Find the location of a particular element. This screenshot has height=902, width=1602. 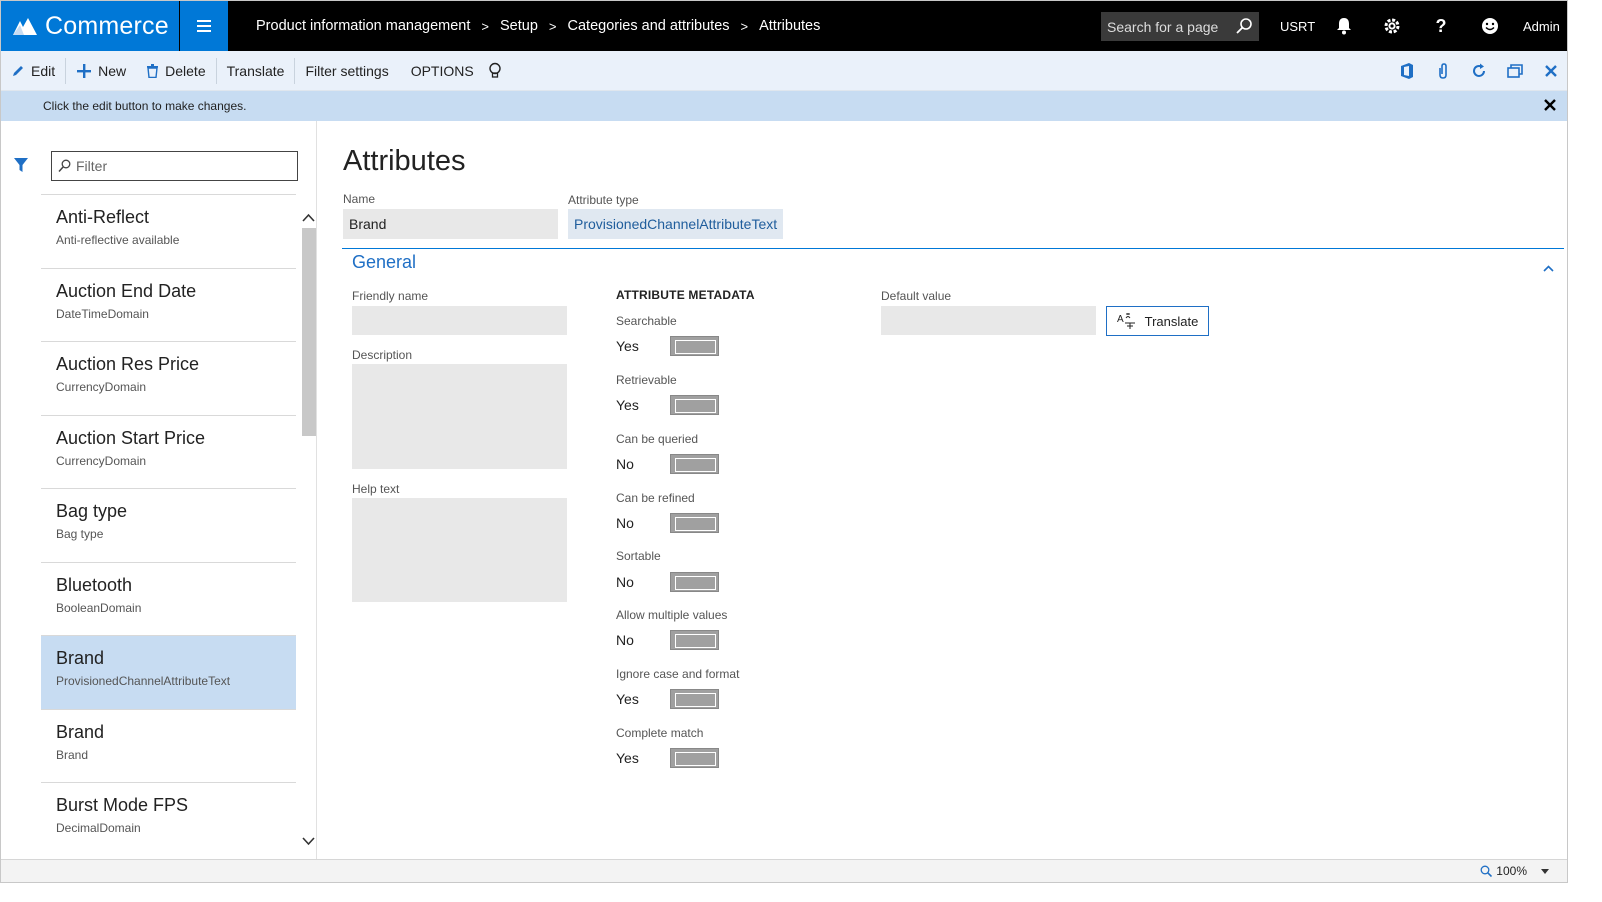

default-value-field is located at coordinates (988, 320).